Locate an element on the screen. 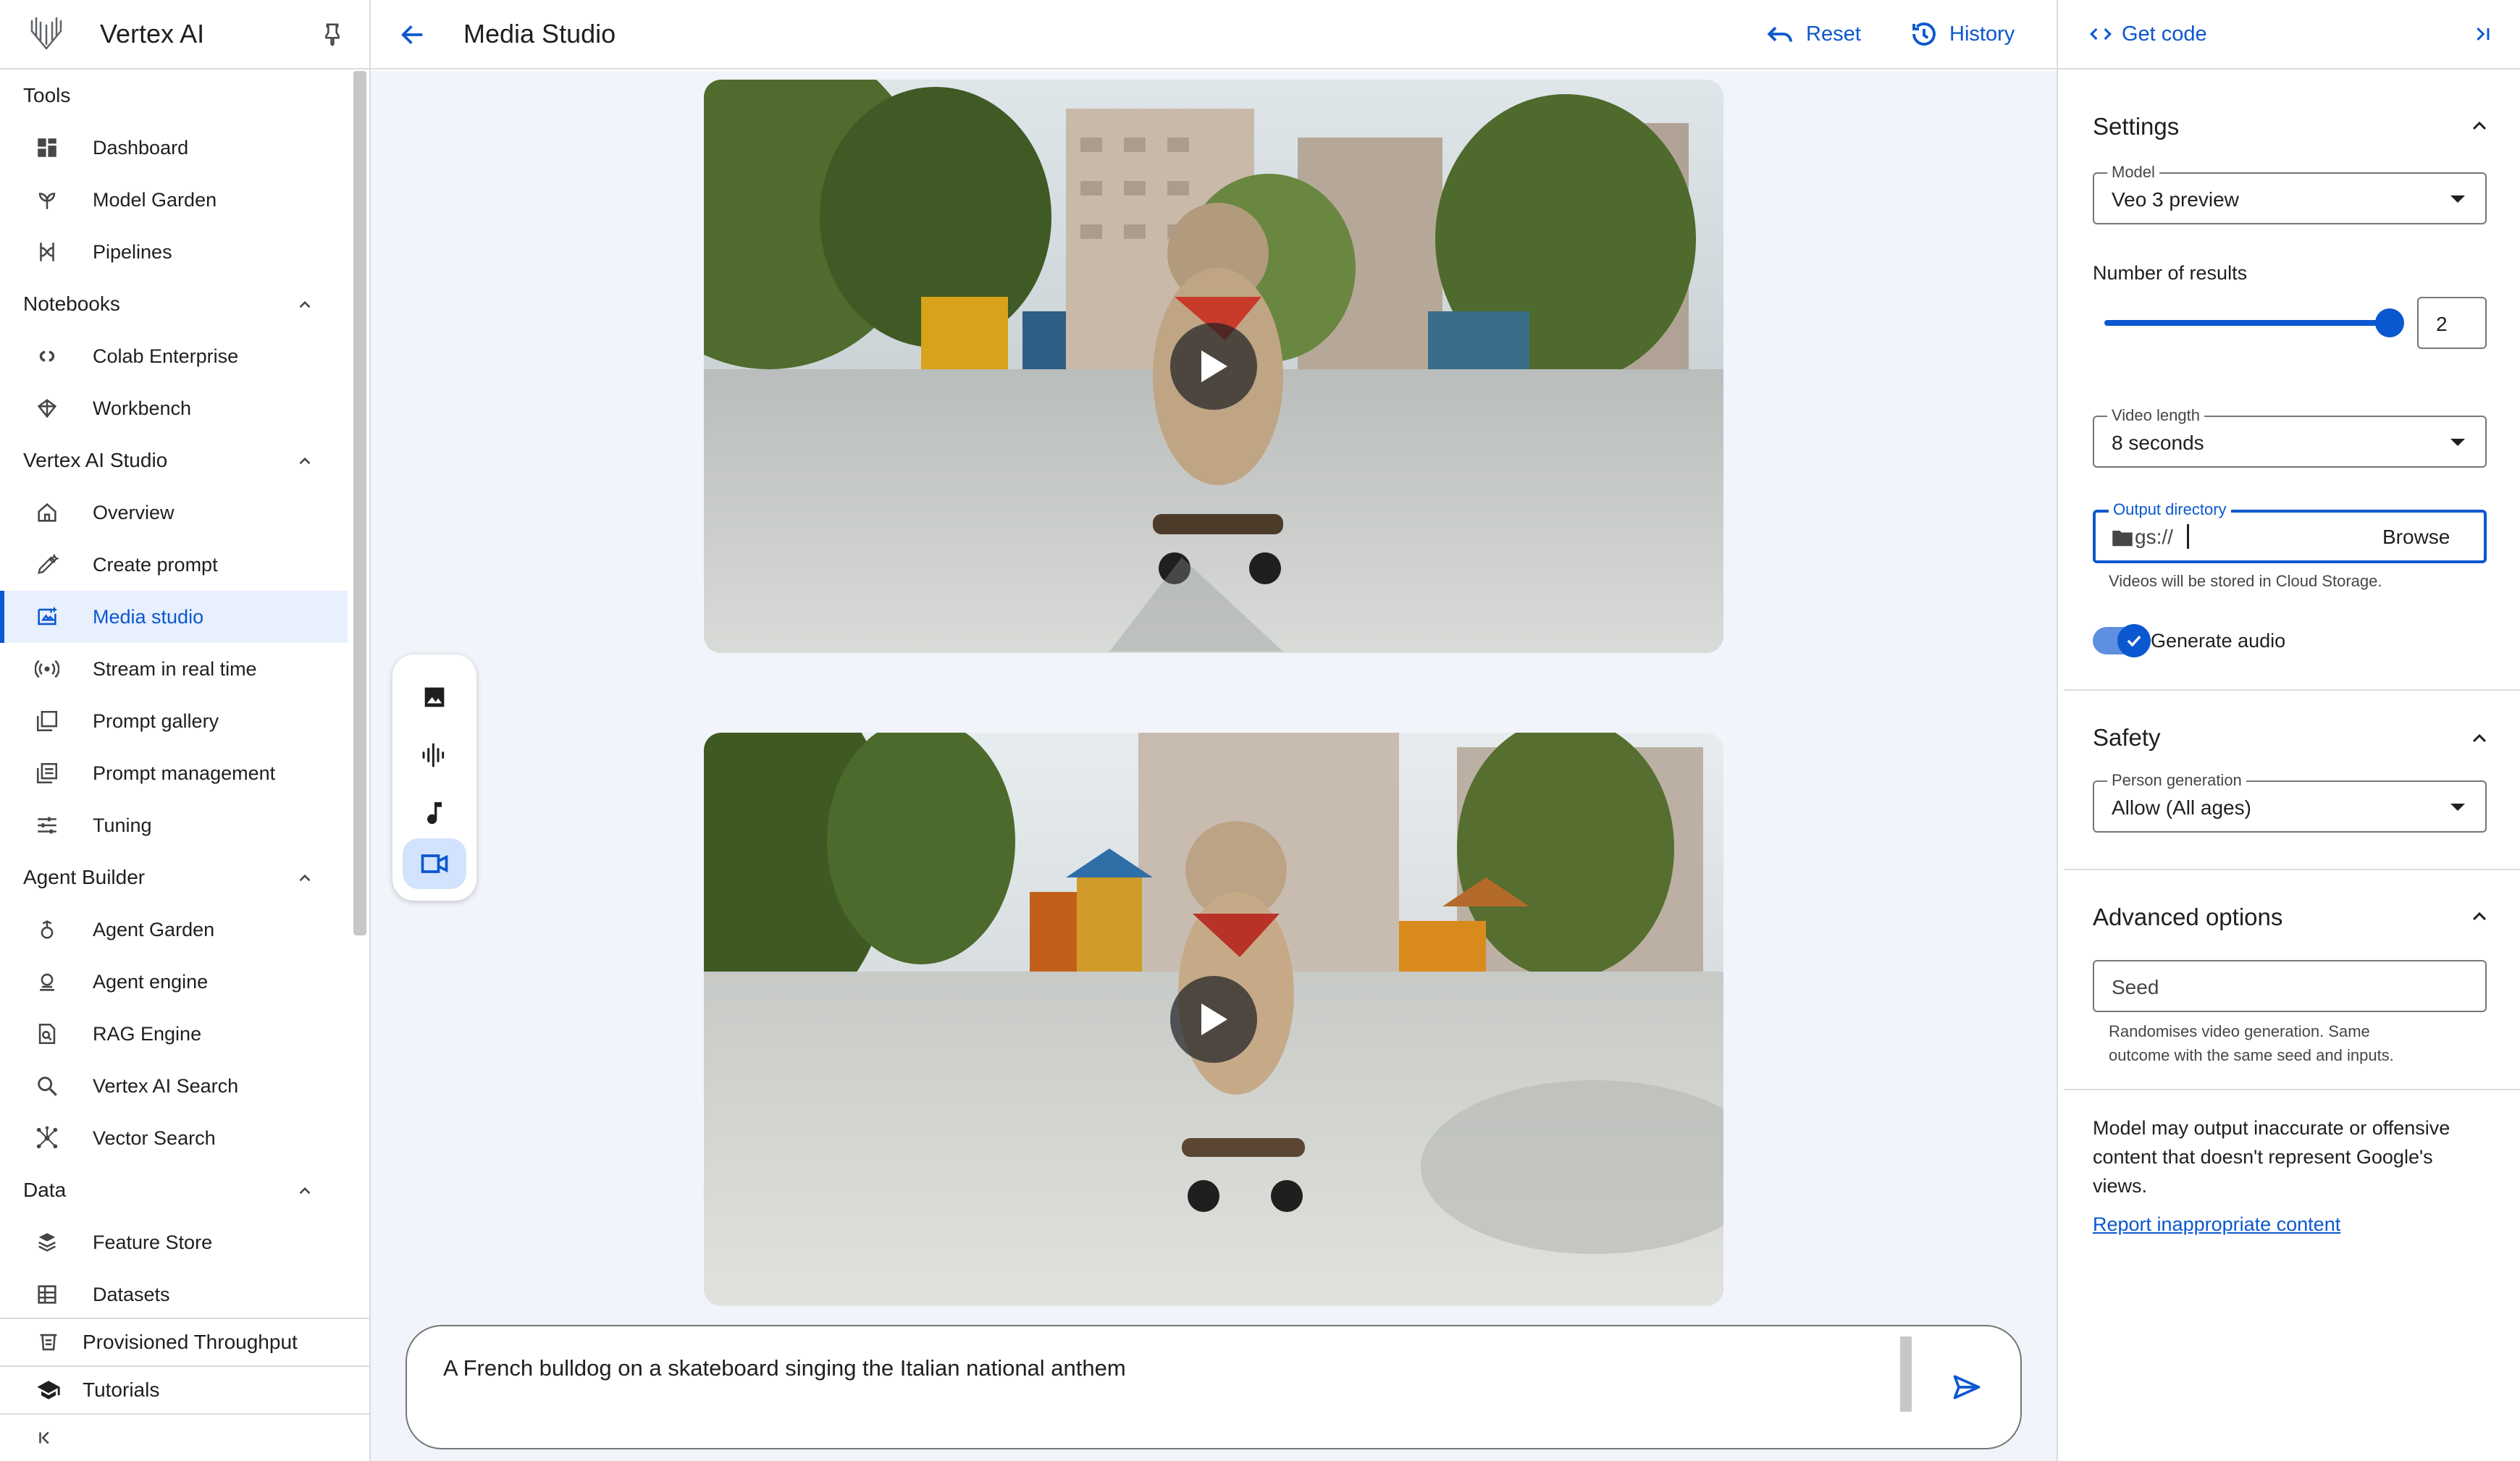 The height and width of the screenshot is (1461, 2520). home-icon is located at coordinates (47, 512).